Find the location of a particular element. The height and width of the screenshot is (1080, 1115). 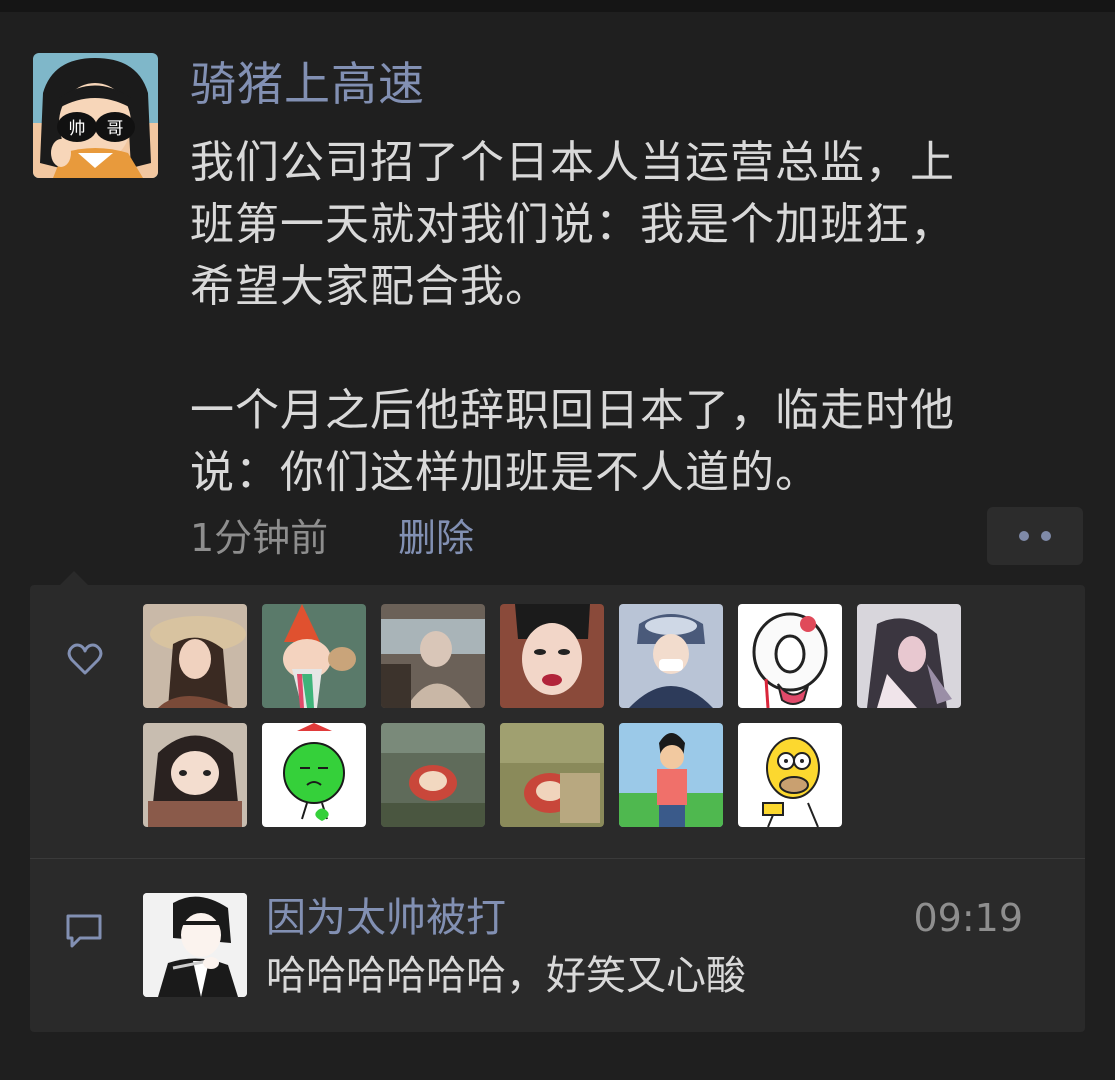

commenter-avatar is located at coordinates (195, 945).